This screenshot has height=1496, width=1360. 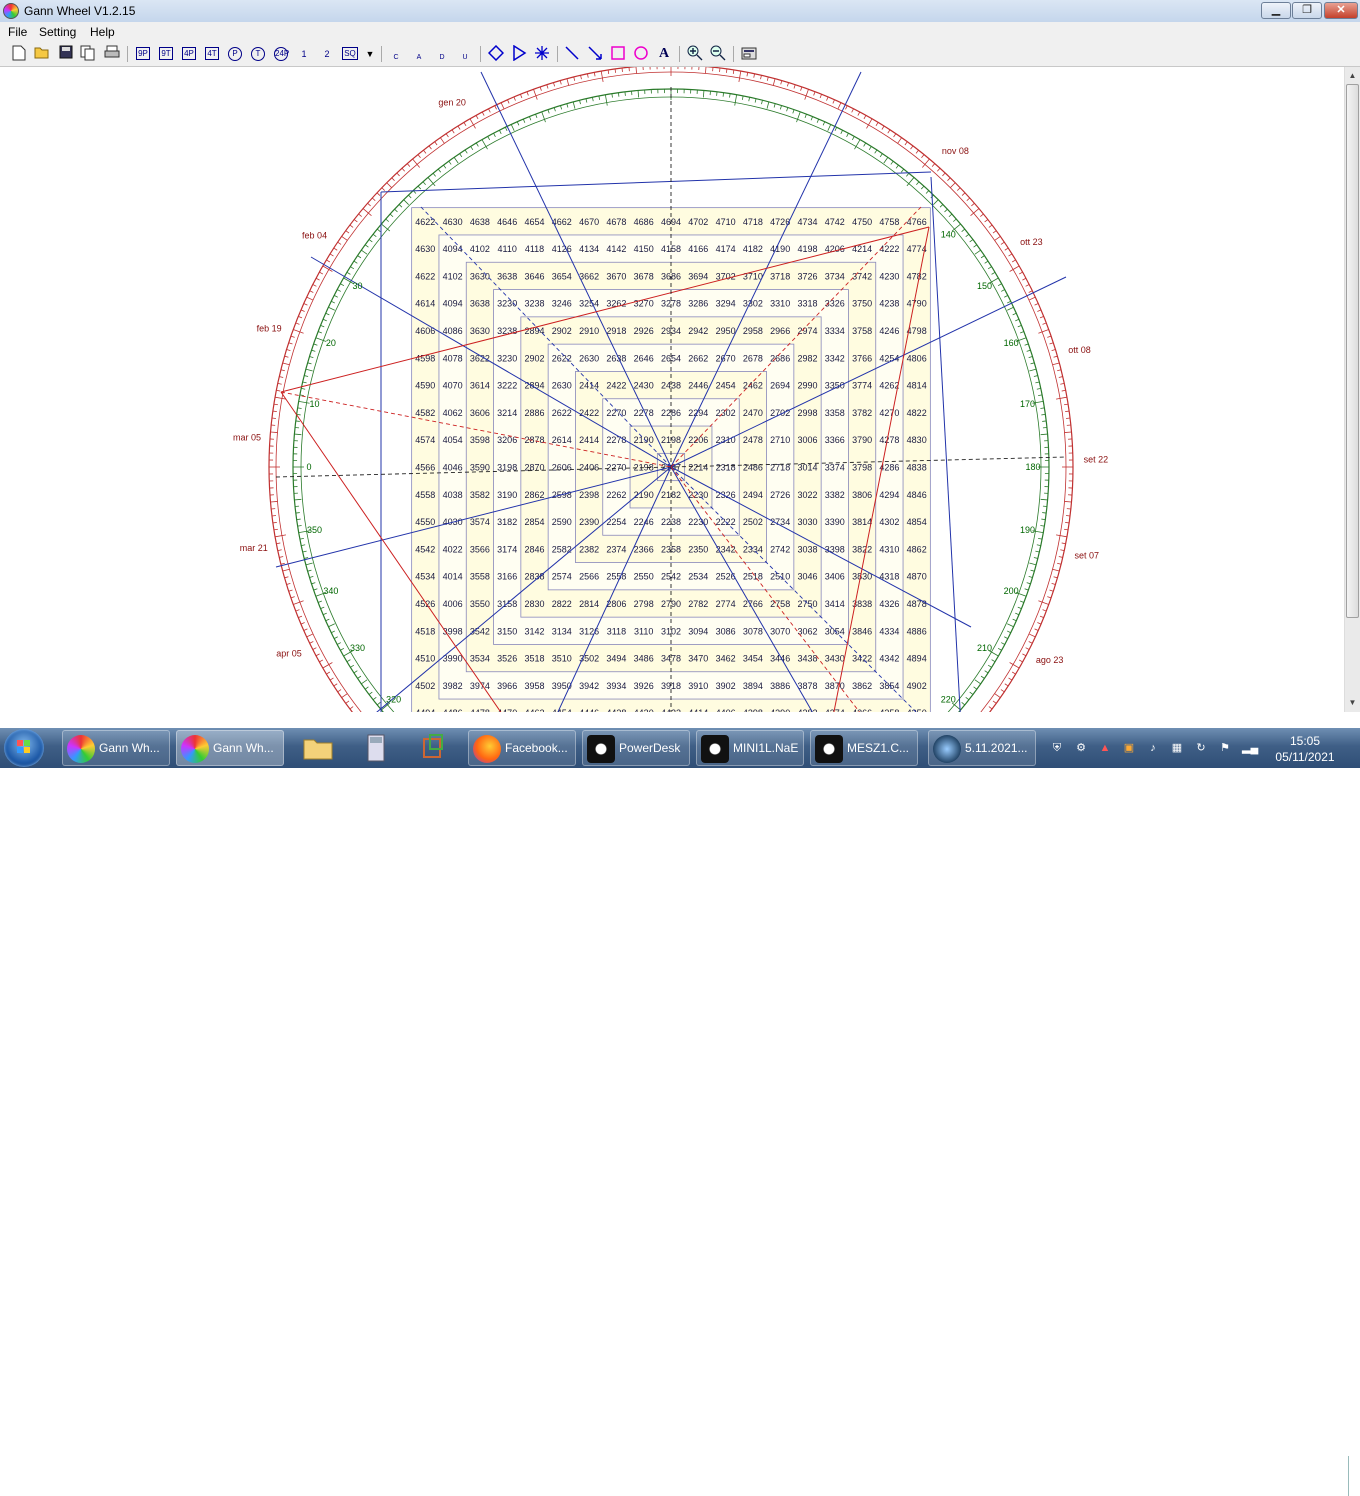 I want to click on close-button: ✕, so click(x=1341, y=10).